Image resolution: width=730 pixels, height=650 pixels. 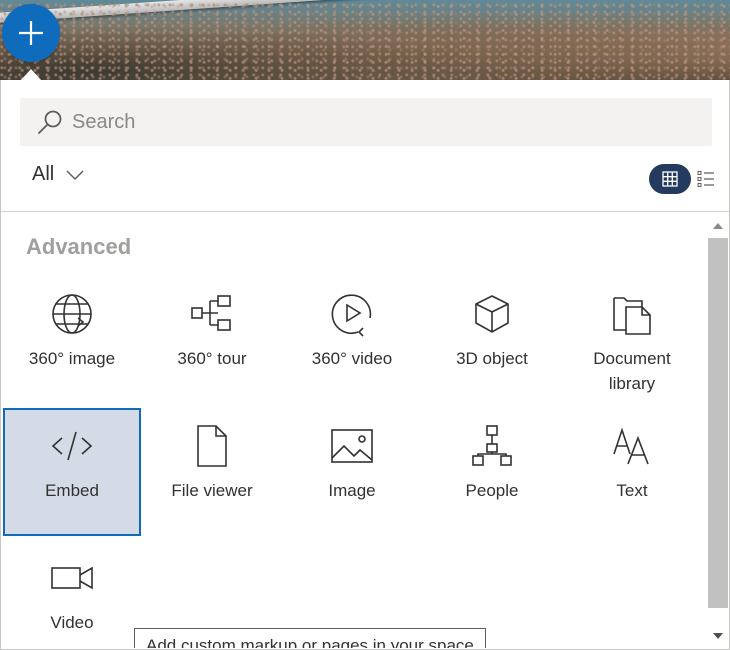 I want to click on grid-view-icon, so click(x=670, y=179).